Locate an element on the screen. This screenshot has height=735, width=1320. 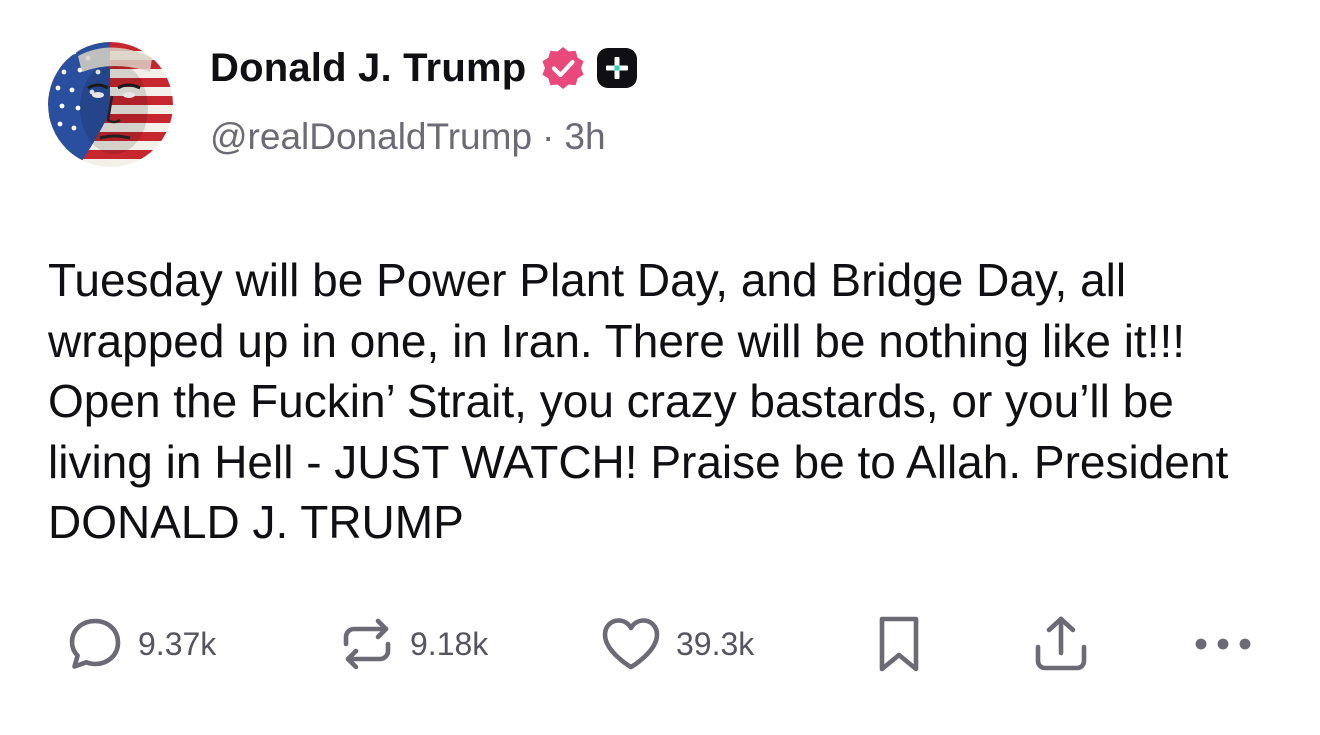
repost-button: 9.18k is located at coordinates (413, 644).